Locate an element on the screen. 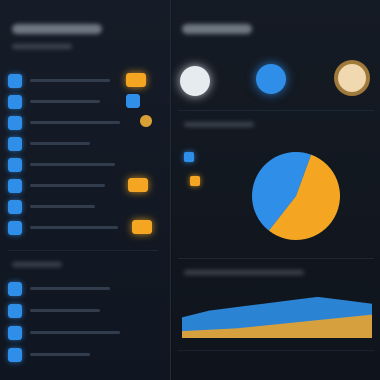 The width and height of the screenshot is (380, 380). pie-chart is located at coordinates (296, 196).